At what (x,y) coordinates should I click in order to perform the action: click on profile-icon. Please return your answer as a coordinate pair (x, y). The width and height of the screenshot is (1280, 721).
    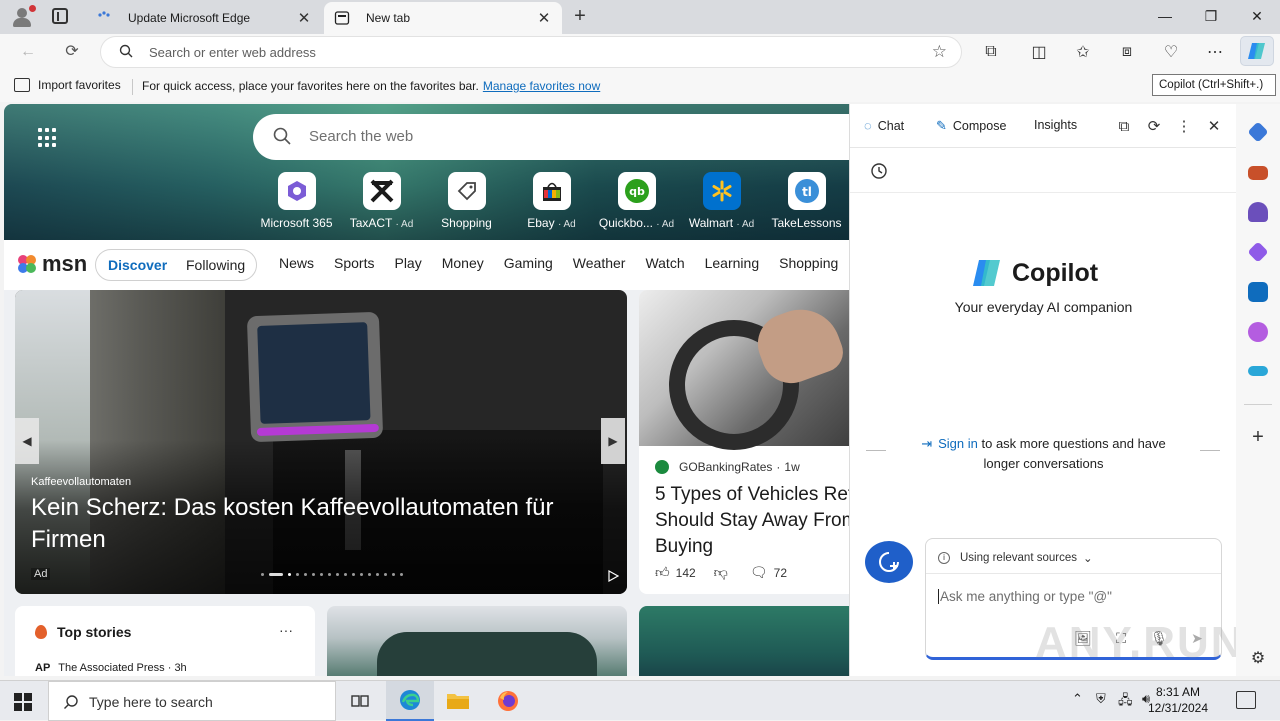
    Looking at the image, I should click on (23, 16).